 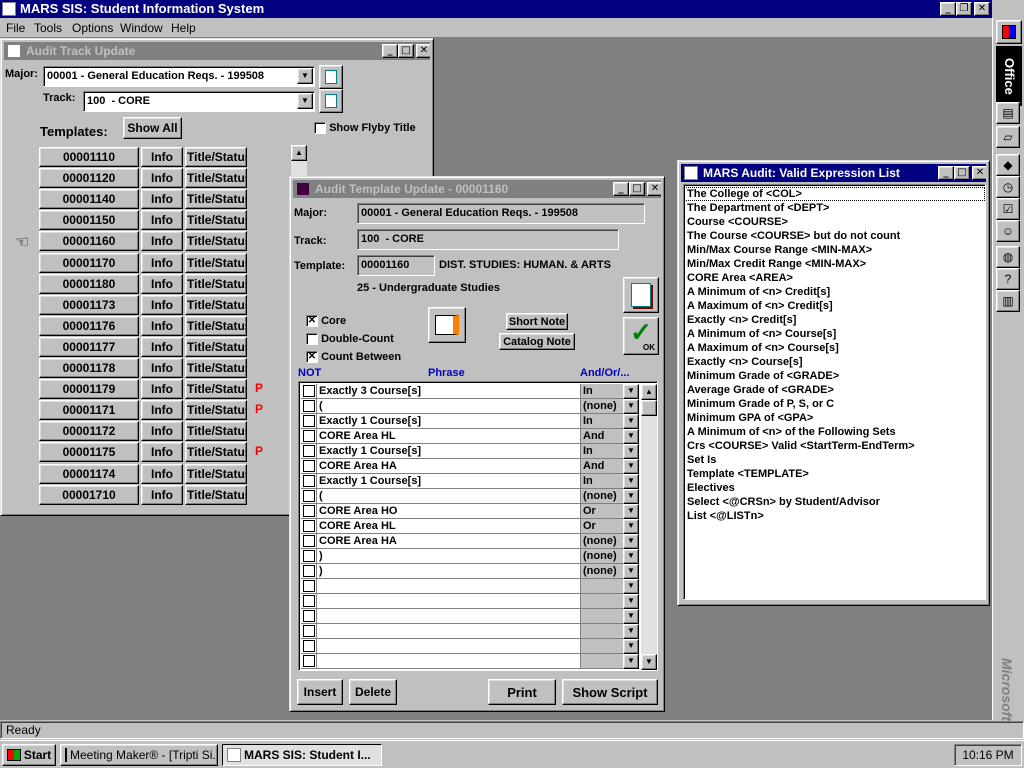 What do you see at coordinates (449, 511) in the screenshot?
I see `phrase-cell: CORE Area HO` at bounding box center [449, 511].